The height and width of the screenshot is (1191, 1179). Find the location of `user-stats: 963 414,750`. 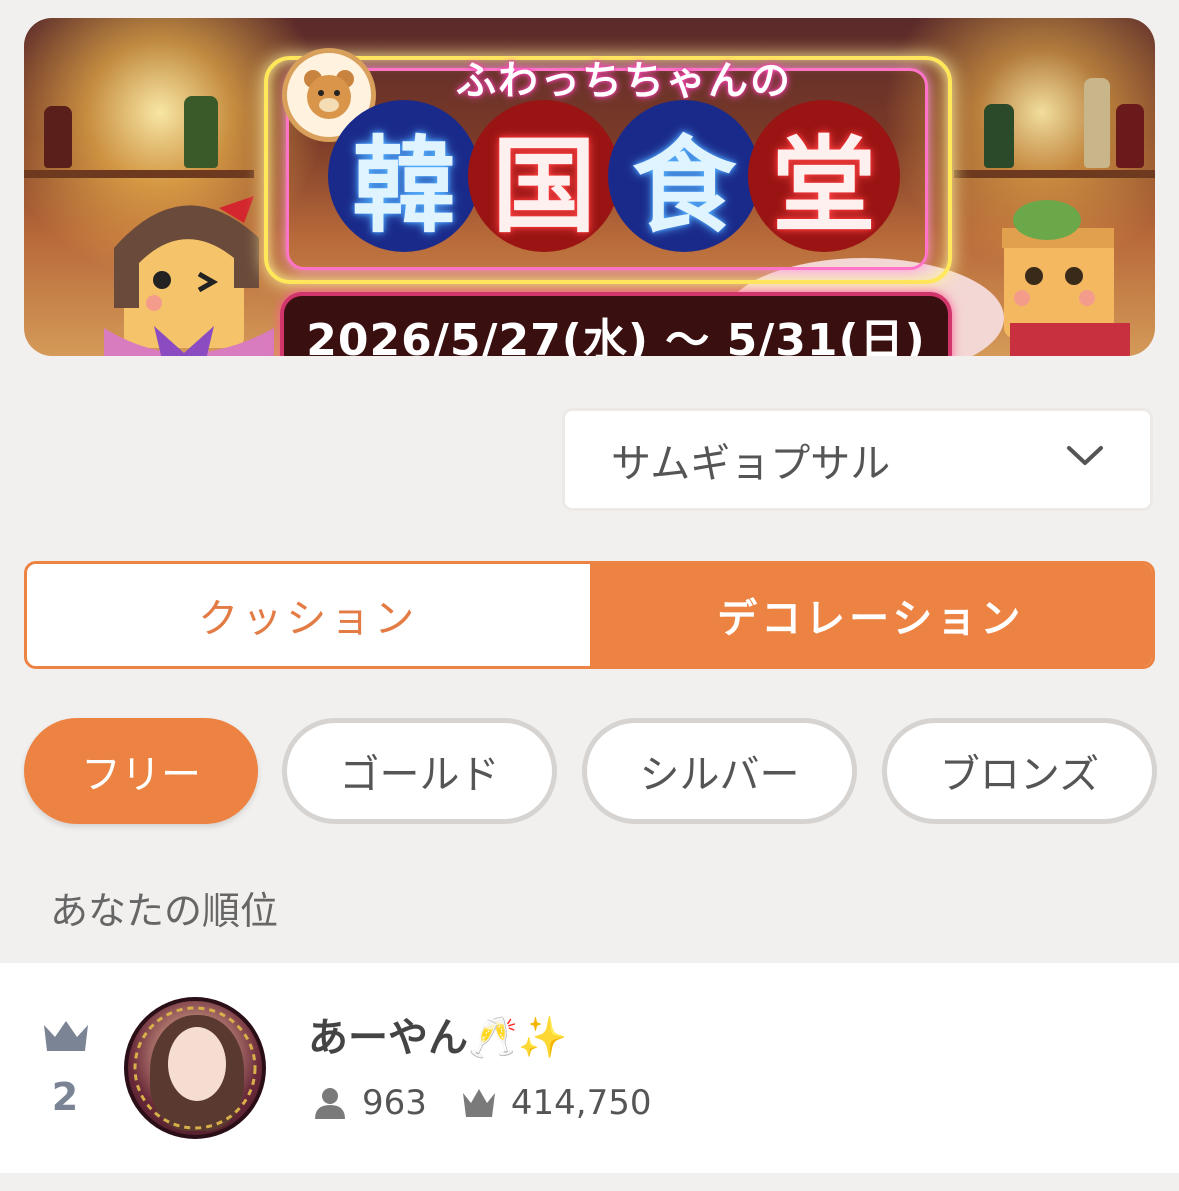

user-stats: 963 414,750 is located at coordinates (499, 1103).